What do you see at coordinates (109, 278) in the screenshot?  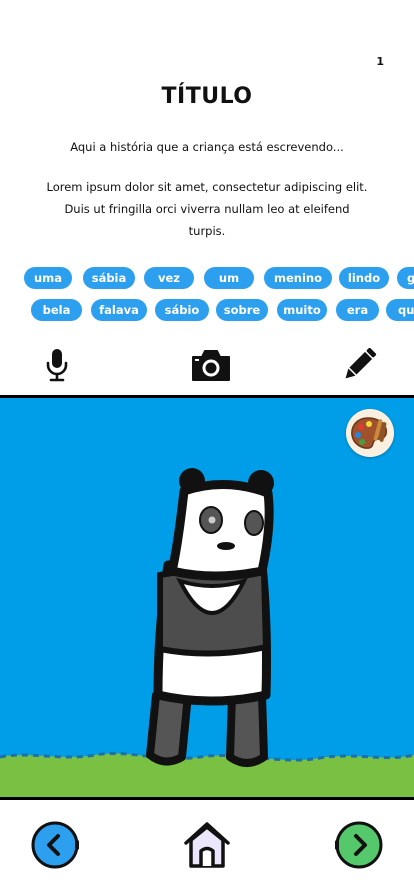 I see `word-chip: sábia` at bounding box center [109, 278].